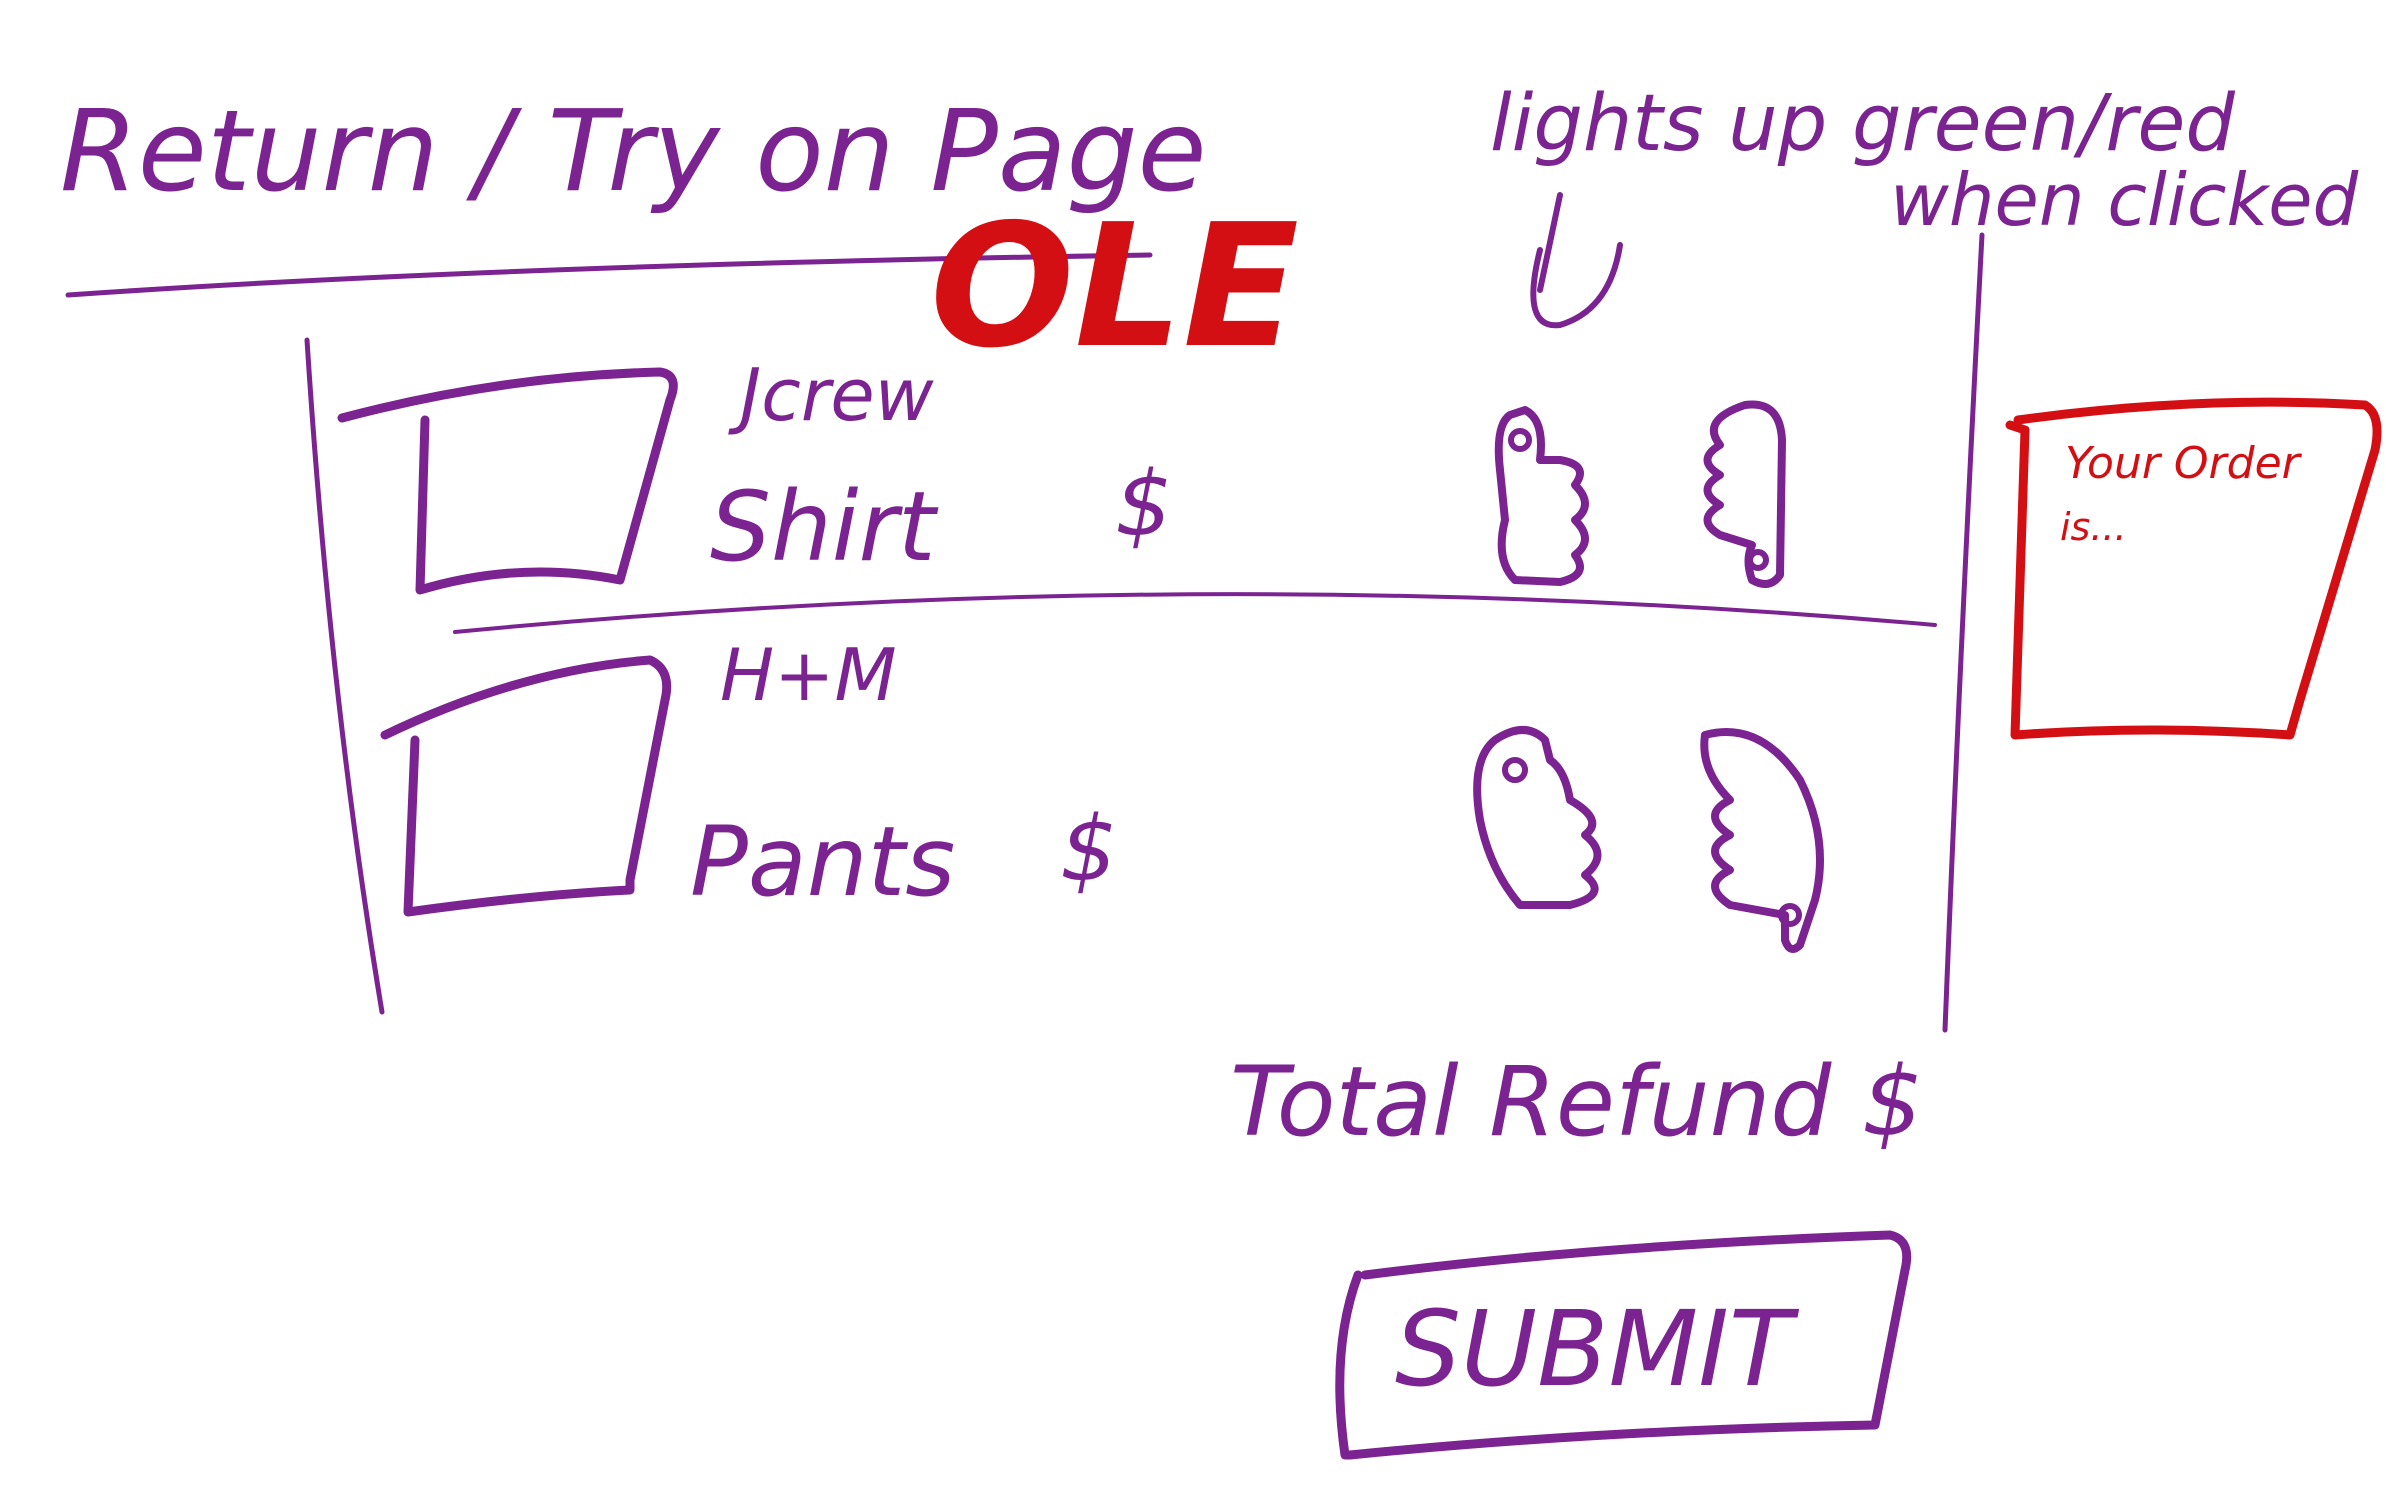 The height and width of the screenshot is (1491, 2386). I want to click on items-left-border, so click(344, 676).